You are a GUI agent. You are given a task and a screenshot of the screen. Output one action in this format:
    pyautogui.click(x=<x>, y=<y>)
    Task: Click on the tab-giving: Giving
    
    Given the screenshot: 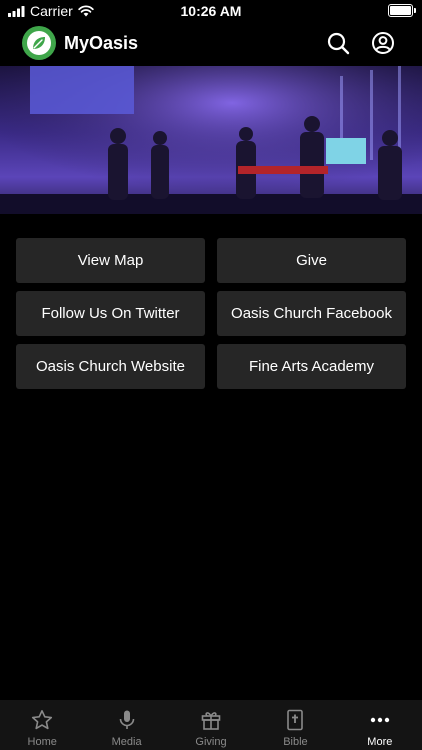 What is the action you would take?
    pyautogui.click(x=211, y=725)
    